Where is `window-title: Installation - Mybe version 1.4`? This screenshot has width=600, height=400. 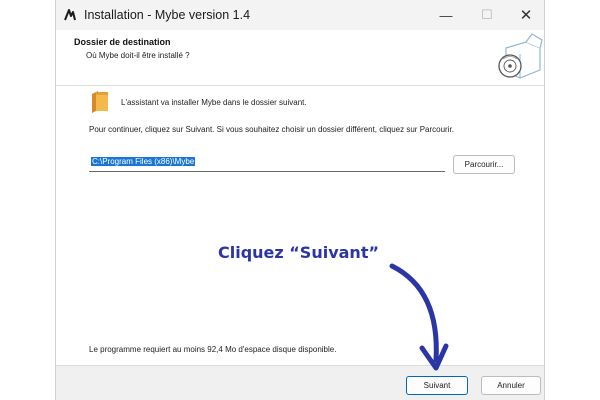
window-title: Installation - Mybe version 1.4 is located at coordinates (167, 15).